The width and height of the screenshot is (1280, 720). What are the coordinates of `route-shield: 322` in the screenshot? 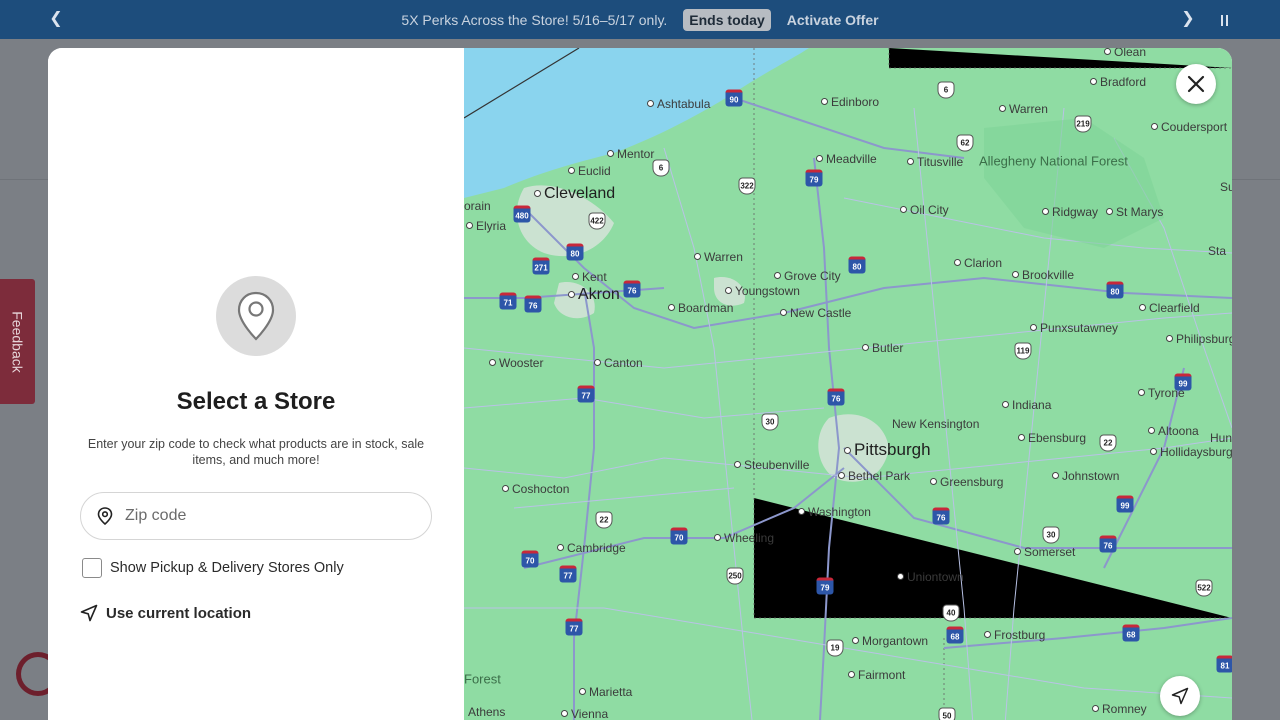 It's located at (747, 186).